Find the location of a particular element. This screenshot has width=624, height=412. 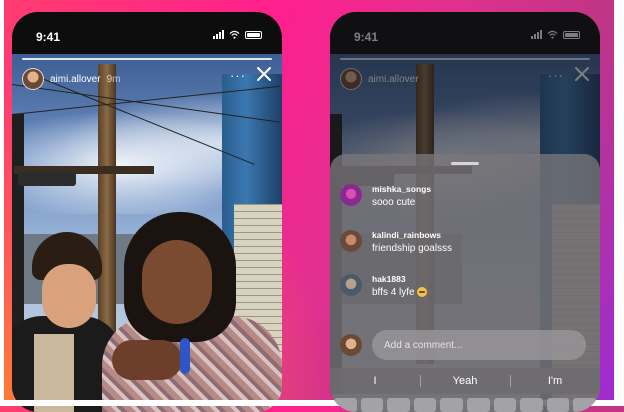

status-bar: 9:41 is located at coordinates (147, 33).